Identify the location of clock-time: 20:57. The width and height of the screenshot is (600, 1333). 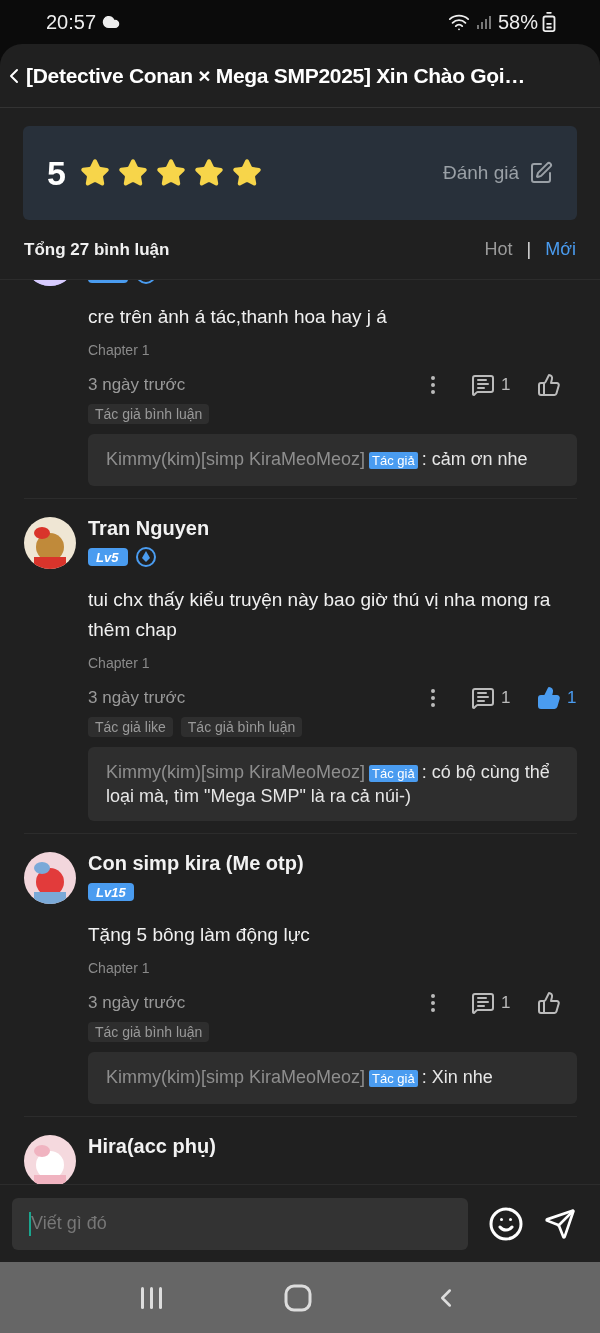
(71, 22).